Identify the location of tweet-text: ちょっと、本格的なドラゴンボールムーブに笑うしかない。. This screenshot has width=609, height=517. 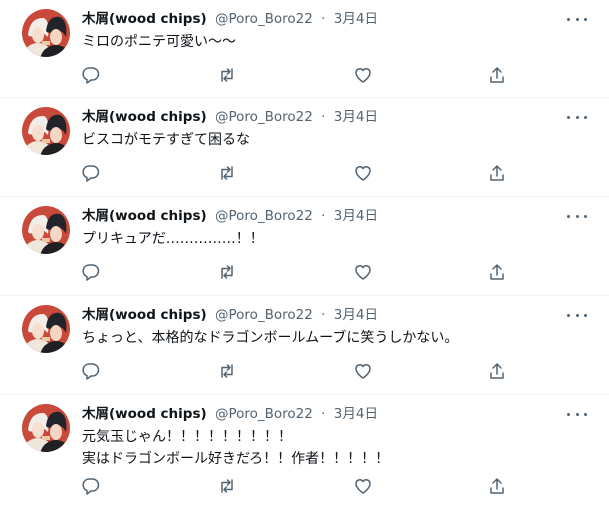
(332, 338).